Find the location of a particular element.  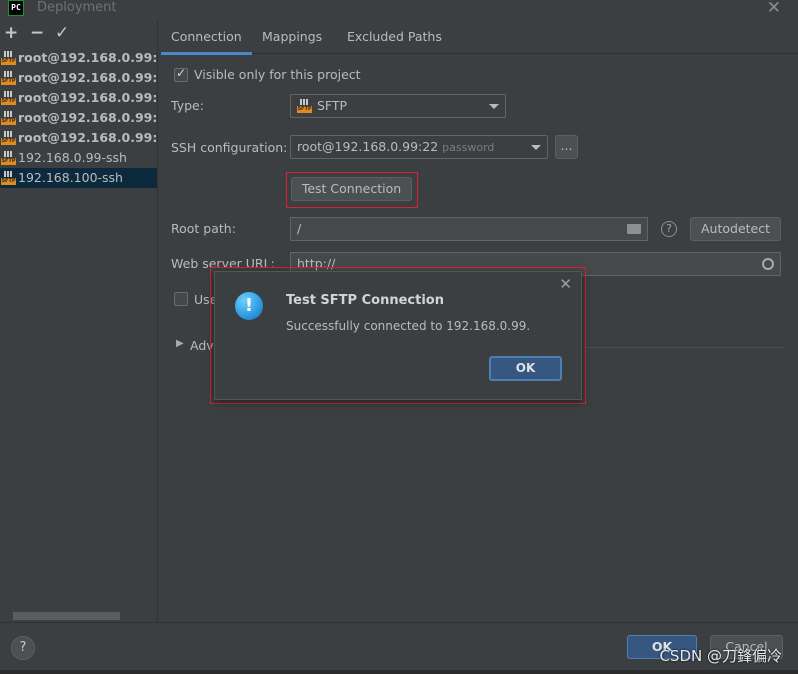

help-icon: ? is located at coordinates (669, 229).